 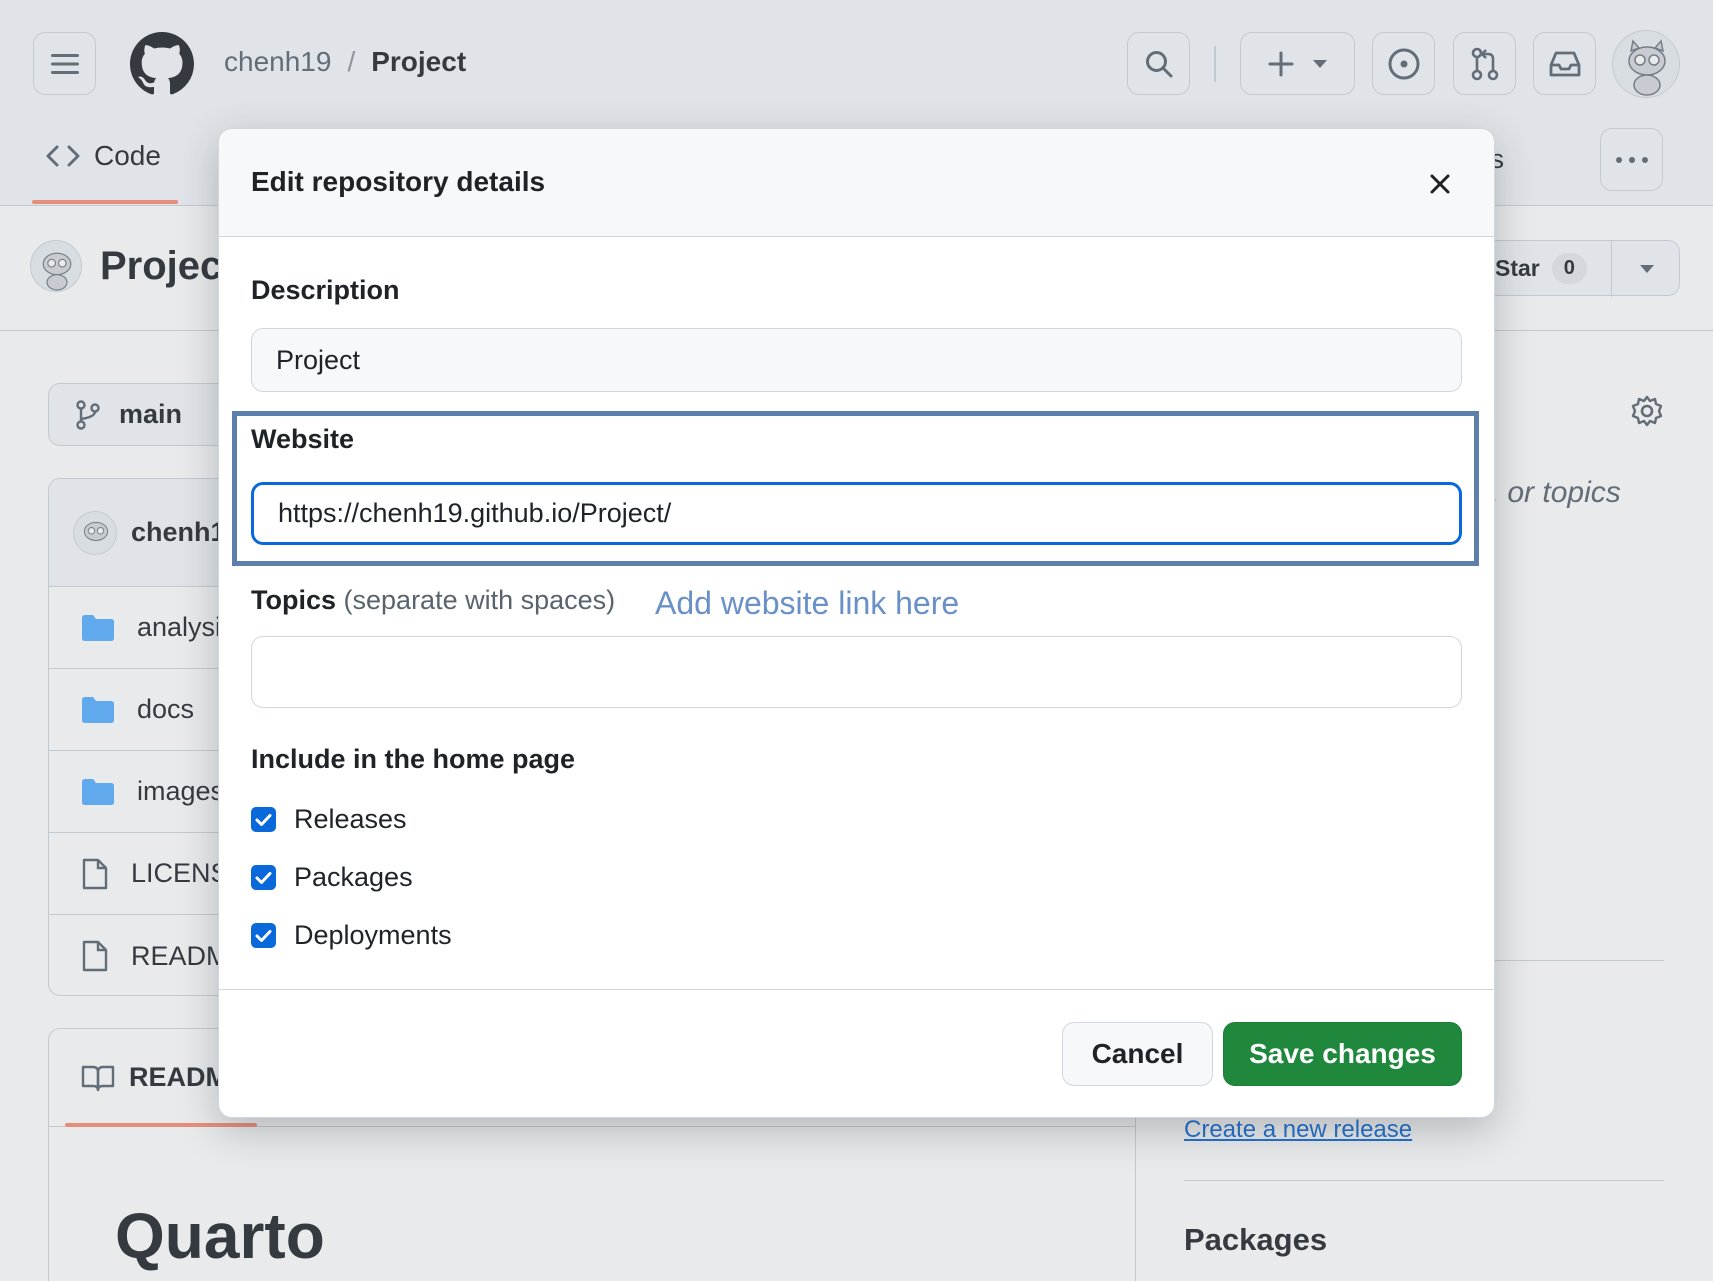 I want to click on packages-checkbox-row: Packages, so click(x=332, y=877).